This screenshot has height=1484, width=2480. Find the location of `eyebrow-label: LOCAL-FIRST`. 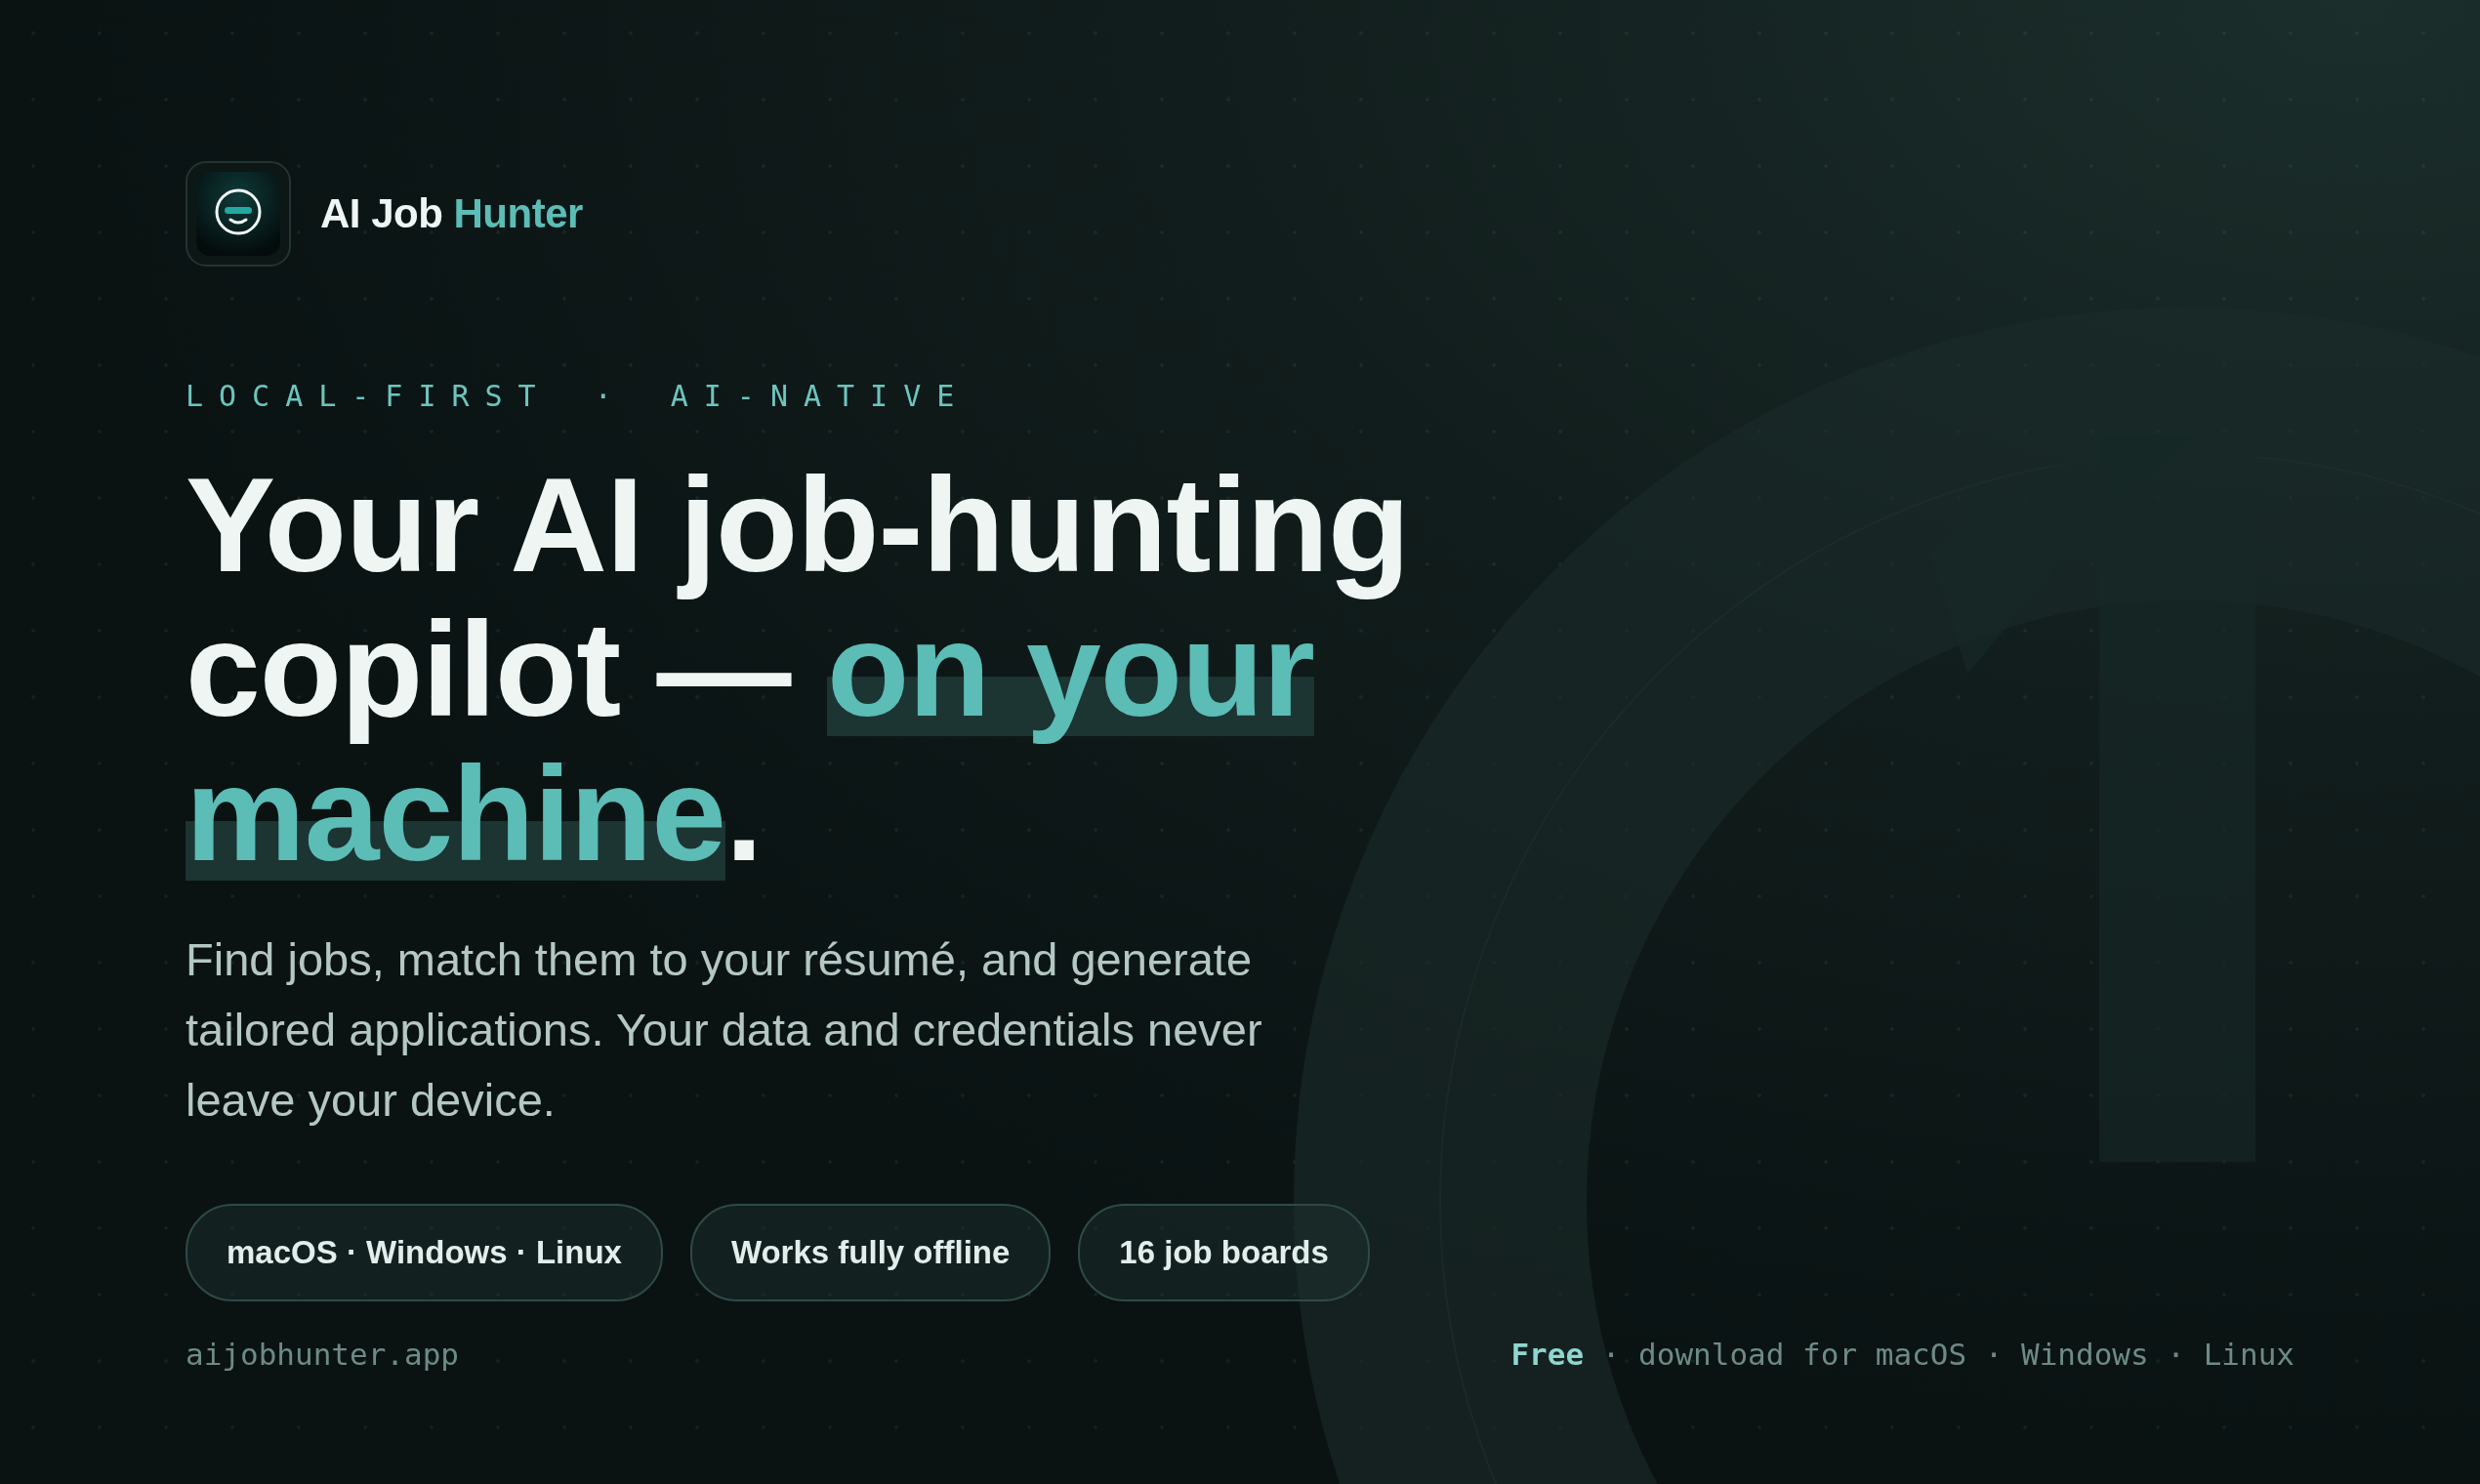

eyebrow-label: LOCAL-FIRST is located at coordinates (369, 396).